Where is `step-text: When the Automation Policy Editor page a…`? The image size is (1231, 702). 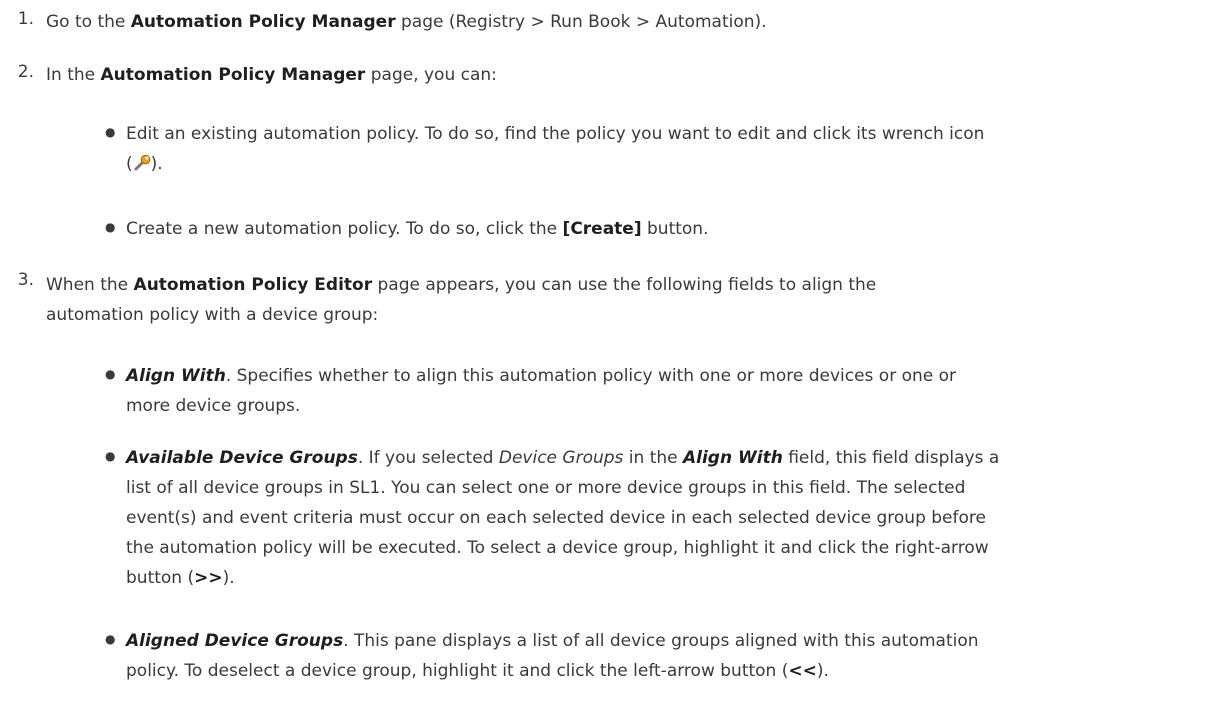
step-text: When the Automation Policy Editor page a… is located at coordinates (461, 300).